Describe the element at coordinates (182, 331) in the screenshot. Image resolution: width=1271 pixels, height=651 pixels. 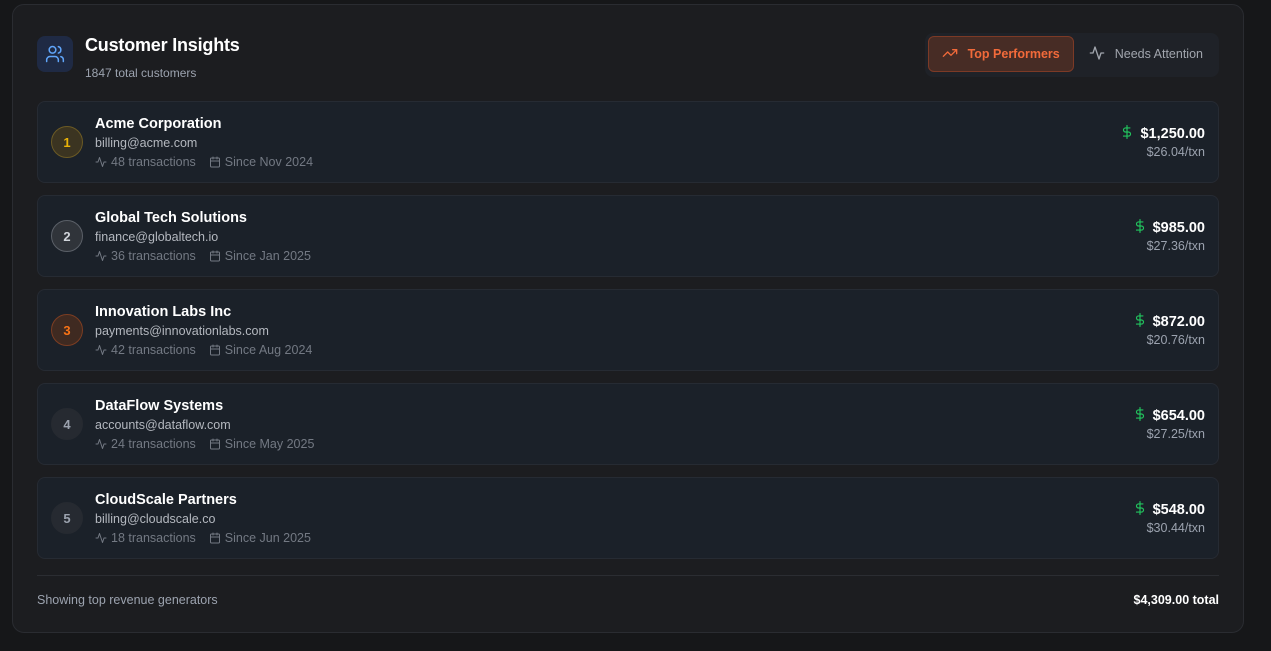
I see `customer-email: payments@innovationlabs.com` at that location.